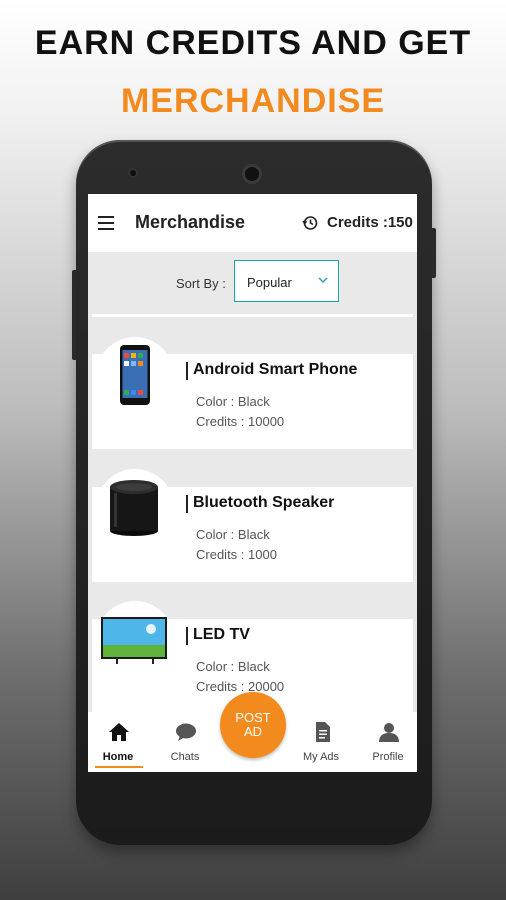 The width and height of the screenshot is (506, 900). I want to click on chevron-down-icon, so click(323, 280).